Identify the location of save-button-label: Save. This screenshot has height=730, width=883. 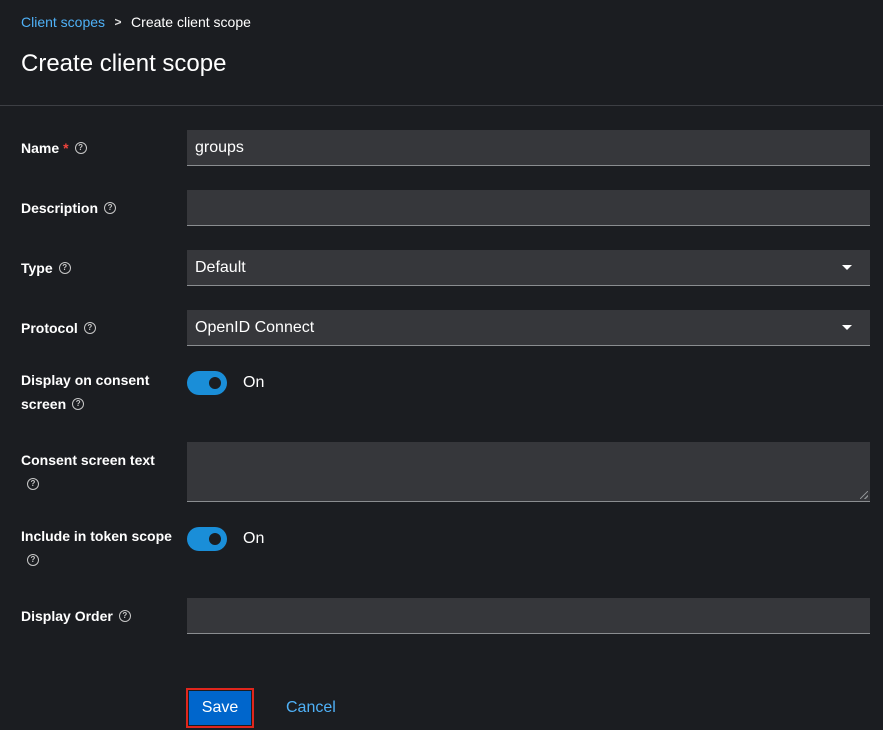
(220, 708).